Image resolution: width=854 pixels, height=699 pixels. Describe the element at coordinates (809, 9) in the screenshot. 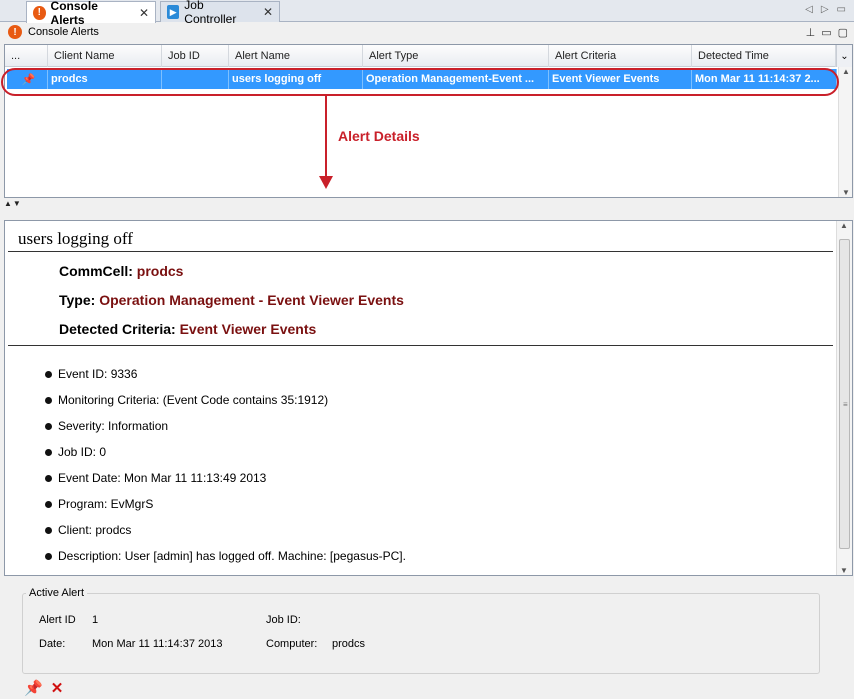

I see `tab-prev-icon: ◁` at that location.